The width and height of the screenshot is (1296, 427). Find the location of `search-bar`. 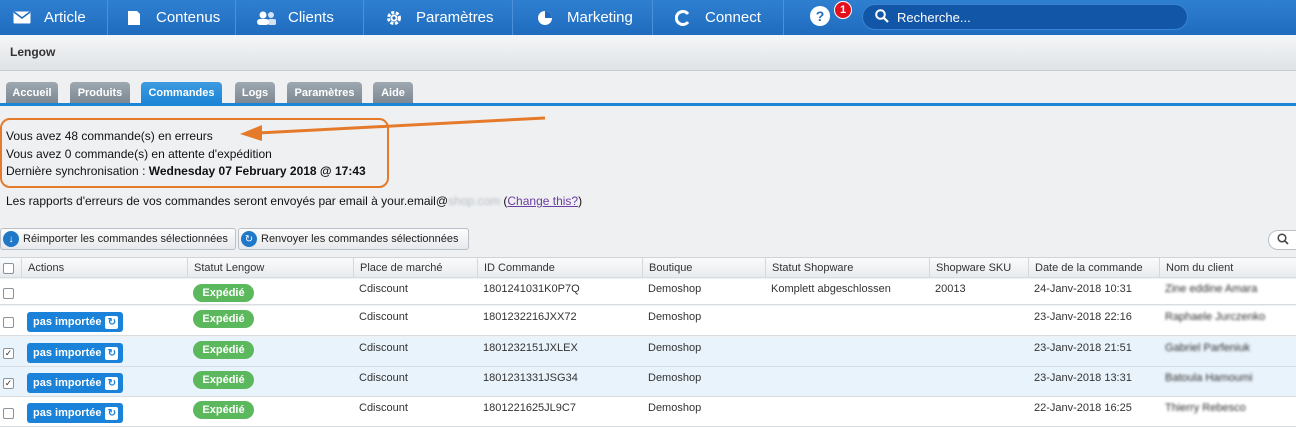

search-bar is located at coordinates (1025, 17).